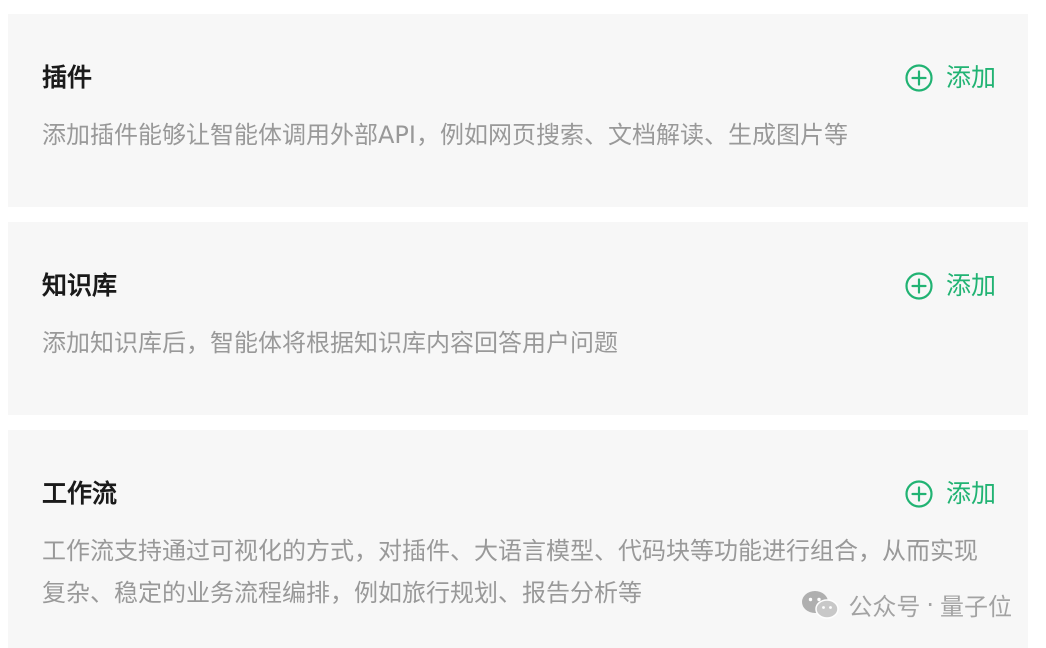 The width and height of the screenshot is (1046, 648). I want to click on add-knowledge-base-button: 添加, so click(950, 286).